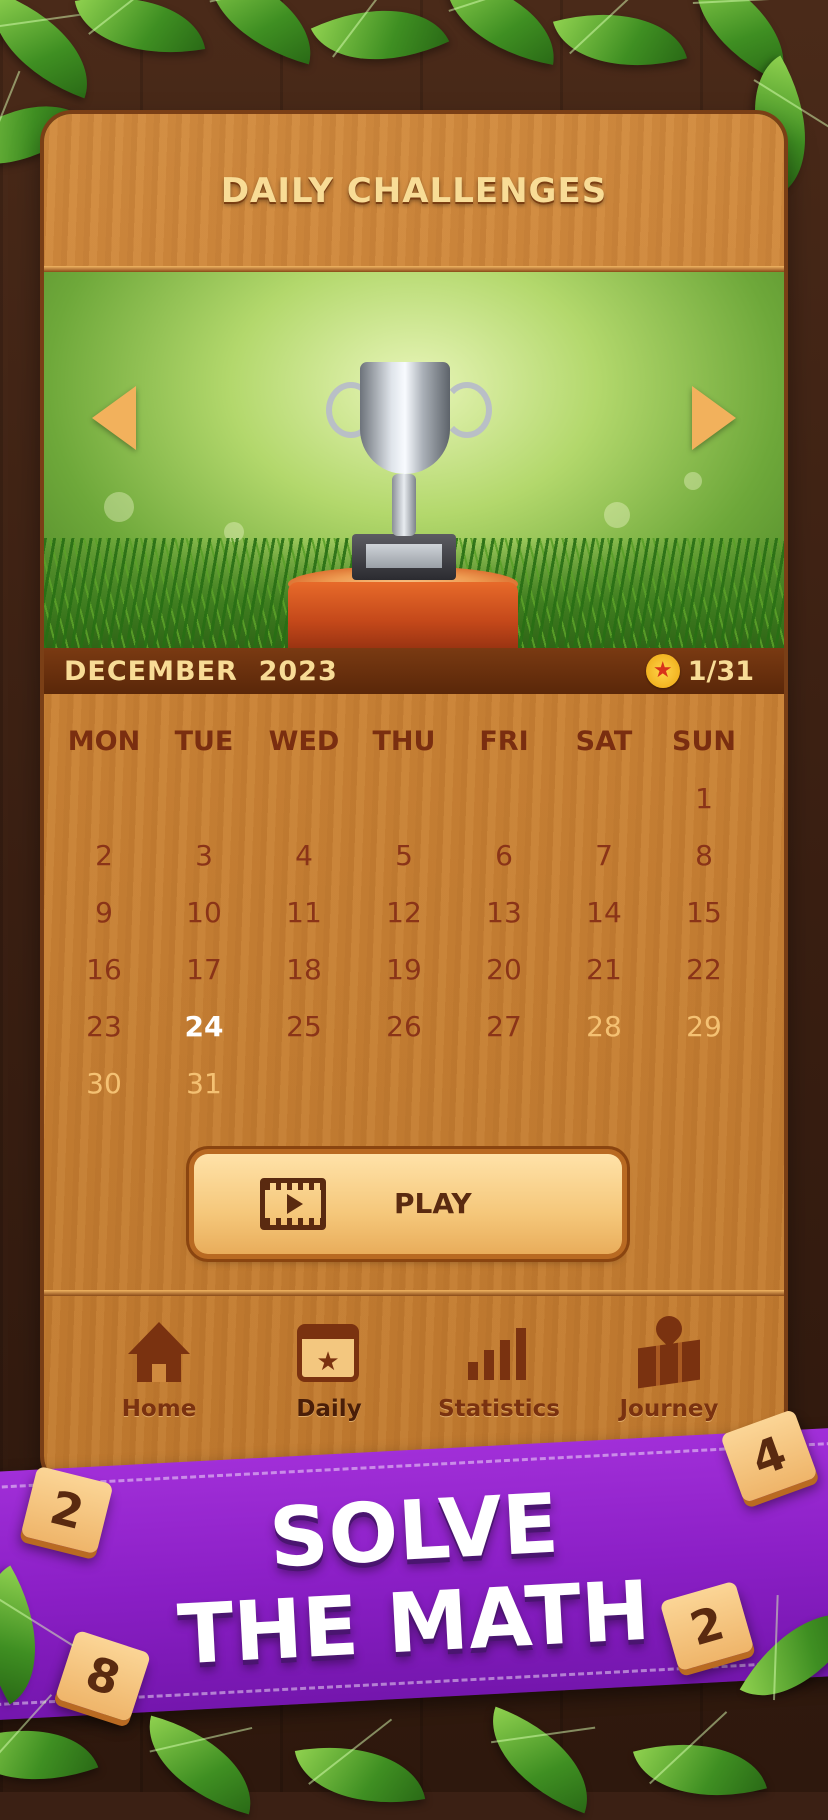  I want to click on calendar-day: 21, so click(604, 969).